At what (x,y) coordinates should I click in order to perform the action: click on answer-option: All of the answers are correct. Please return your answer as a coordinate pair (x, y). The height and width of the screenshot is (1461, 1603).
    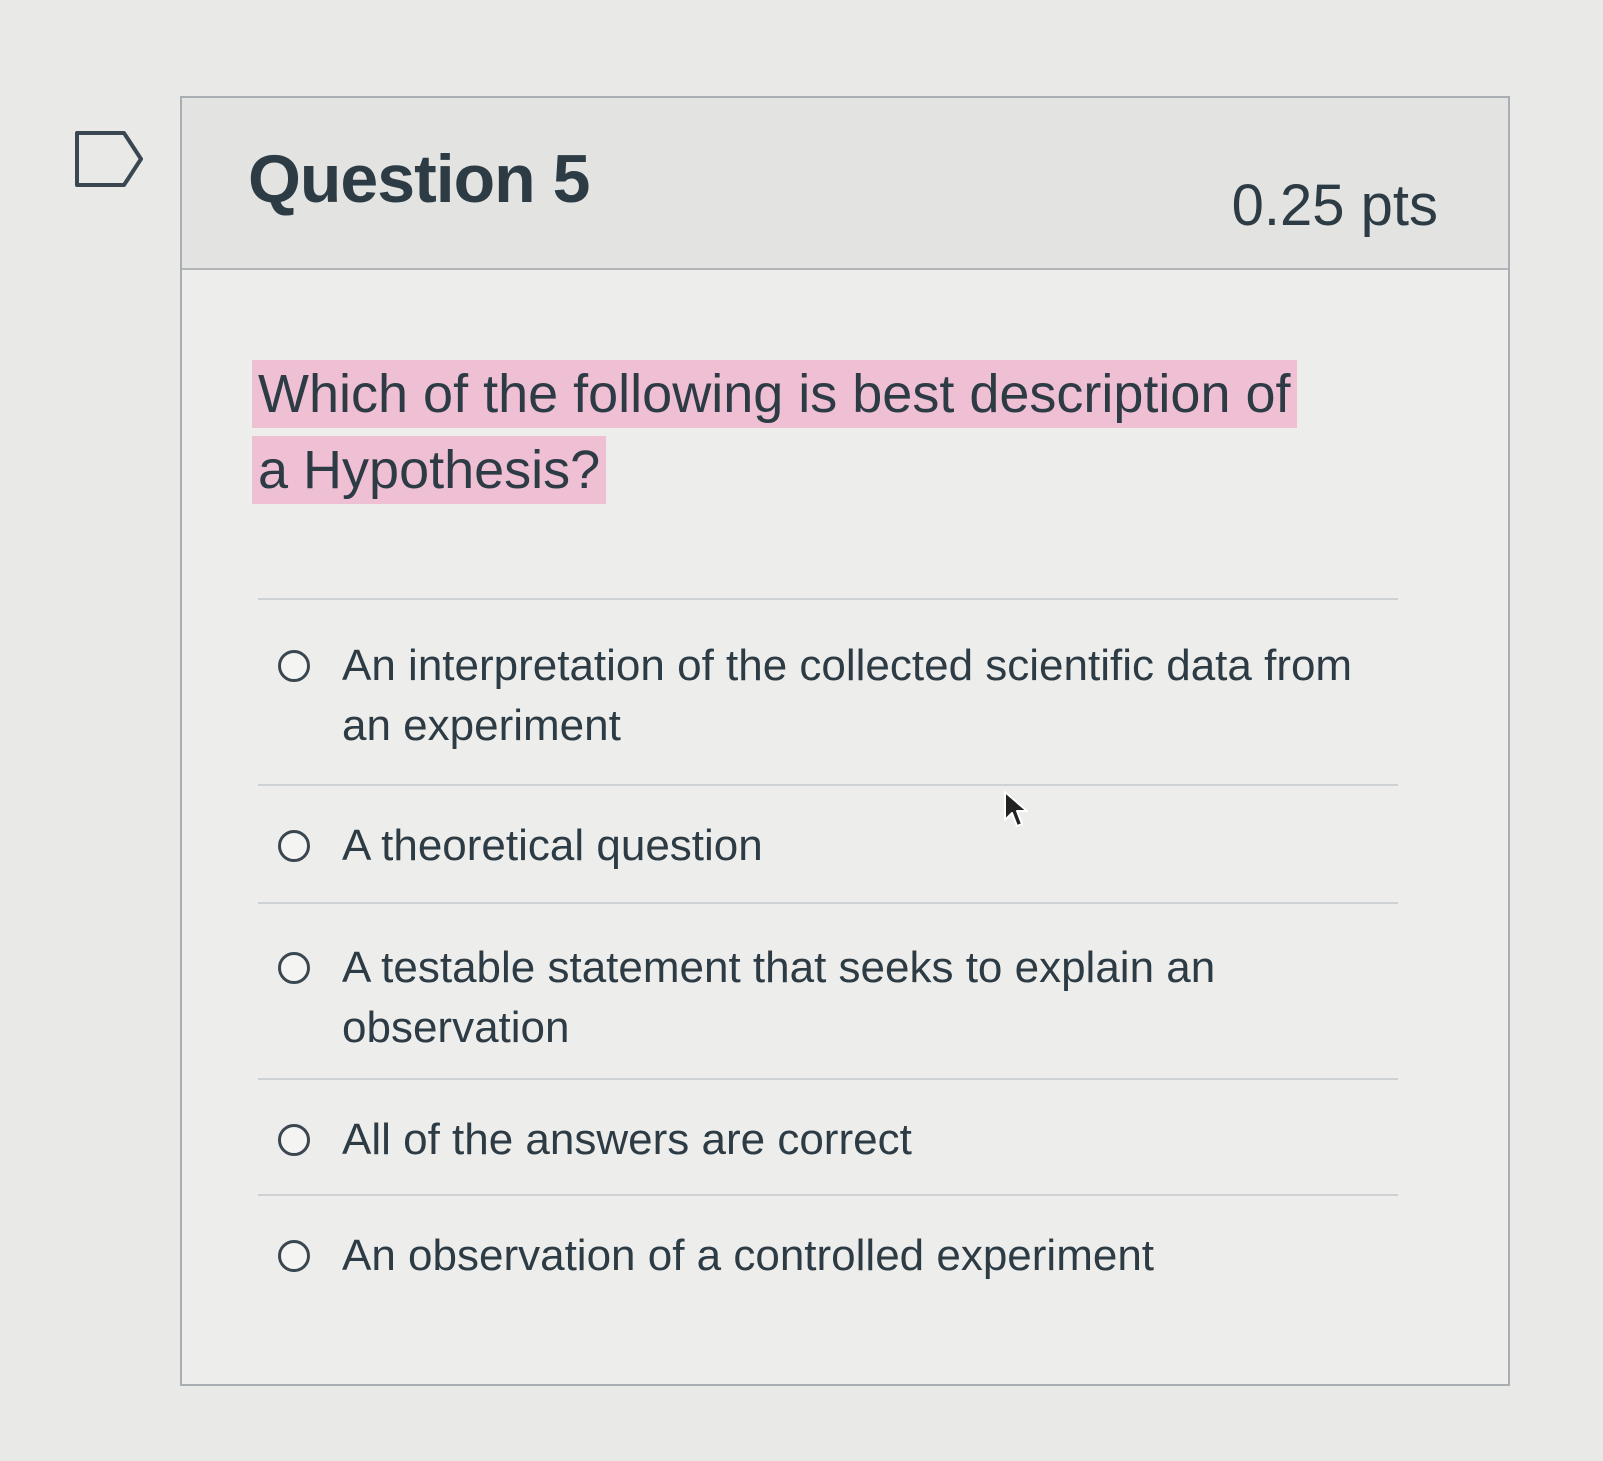
    Looking at the image, I should click on (828, 1136).